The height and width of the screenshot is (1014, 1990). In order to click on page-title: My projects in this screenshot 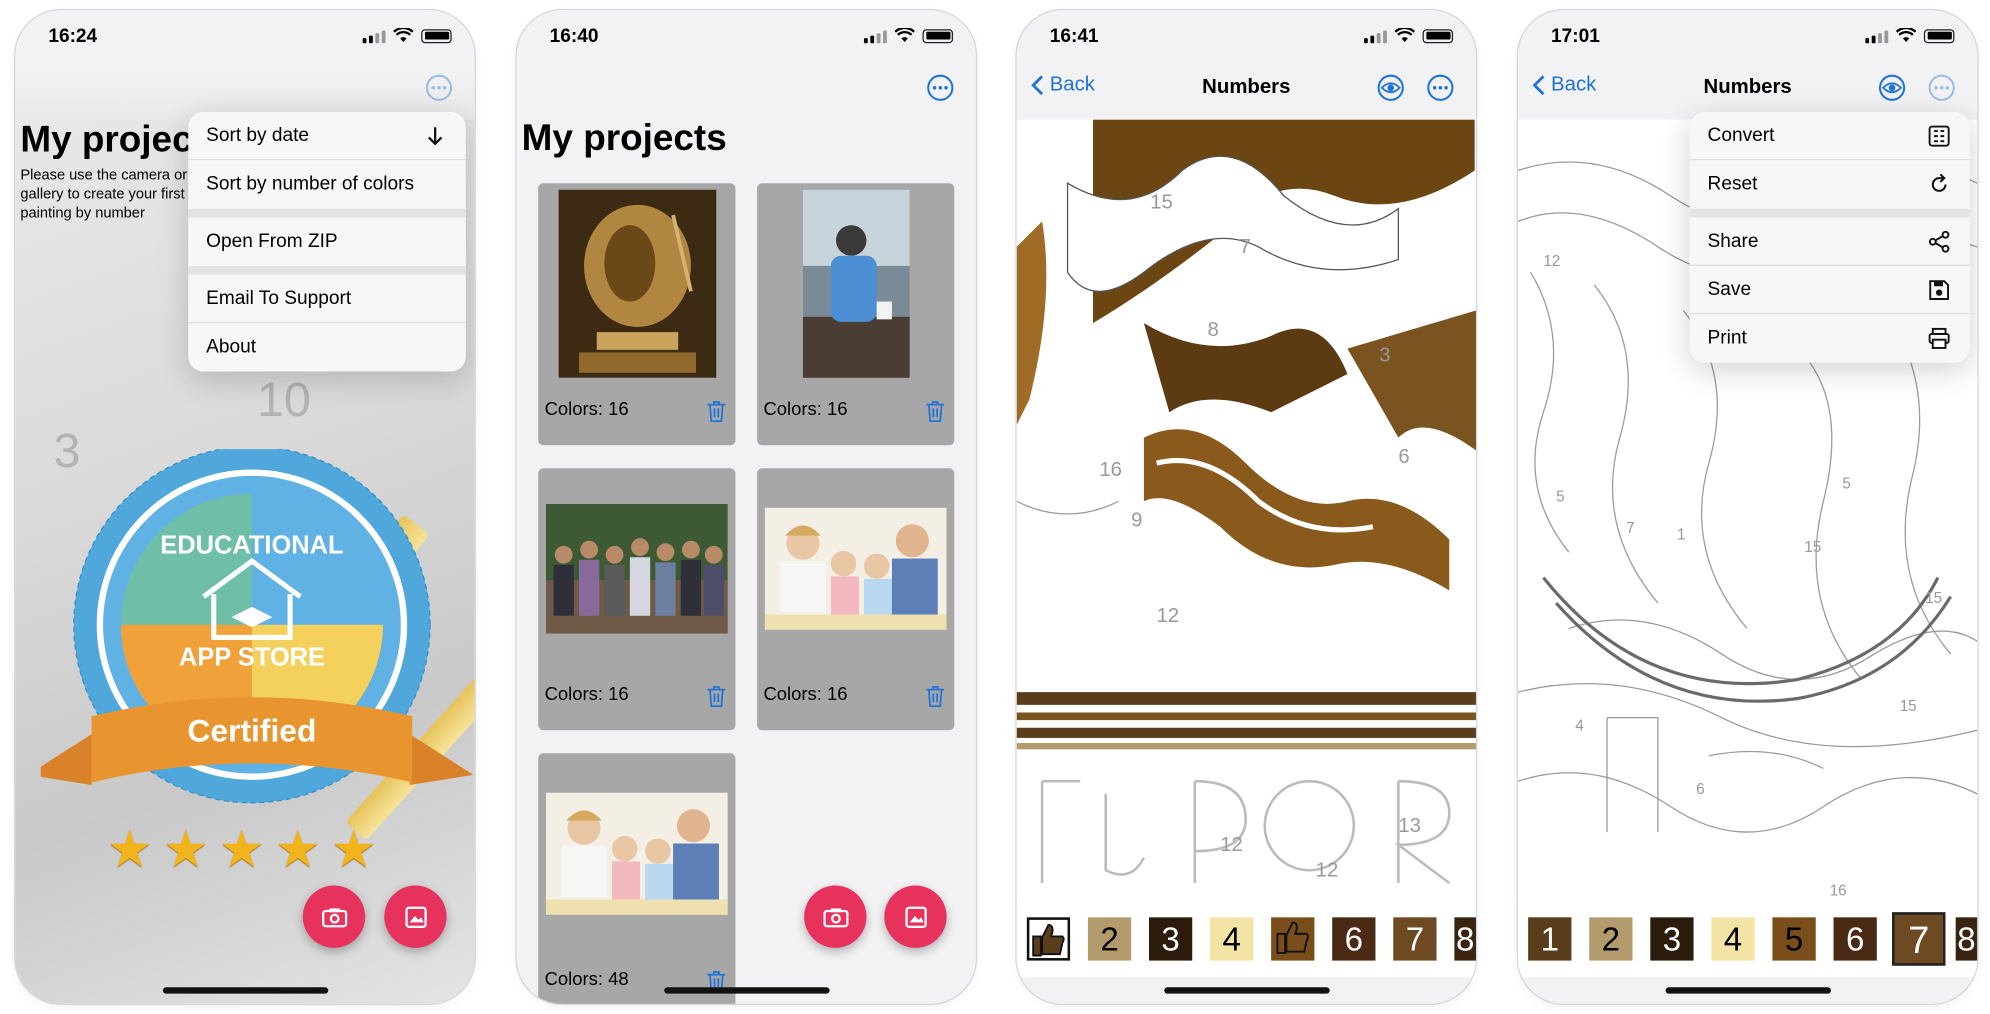, I will do `click(624, 139)`.